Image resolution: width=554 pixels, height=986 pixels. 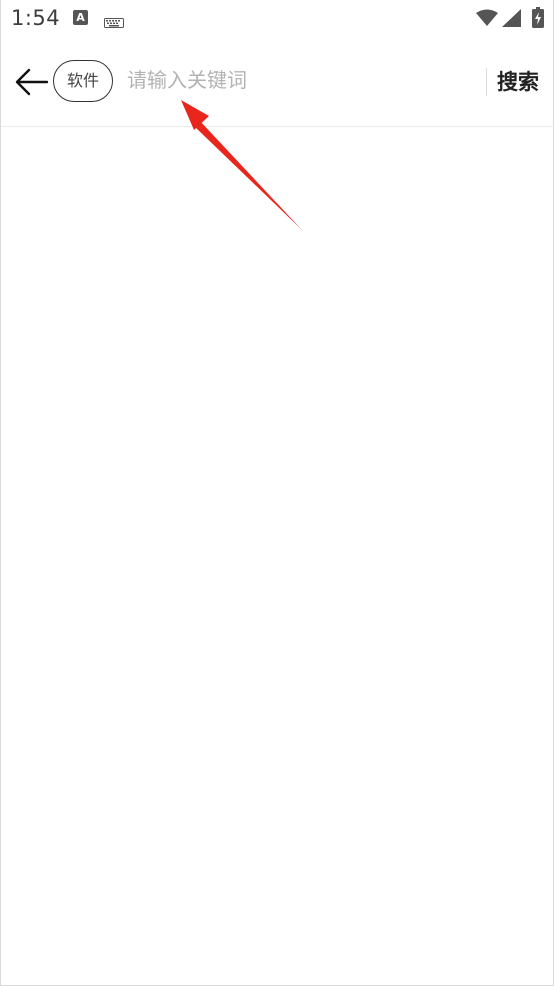 I want to click on arrow-left-icon, so click(x=32, y=82).